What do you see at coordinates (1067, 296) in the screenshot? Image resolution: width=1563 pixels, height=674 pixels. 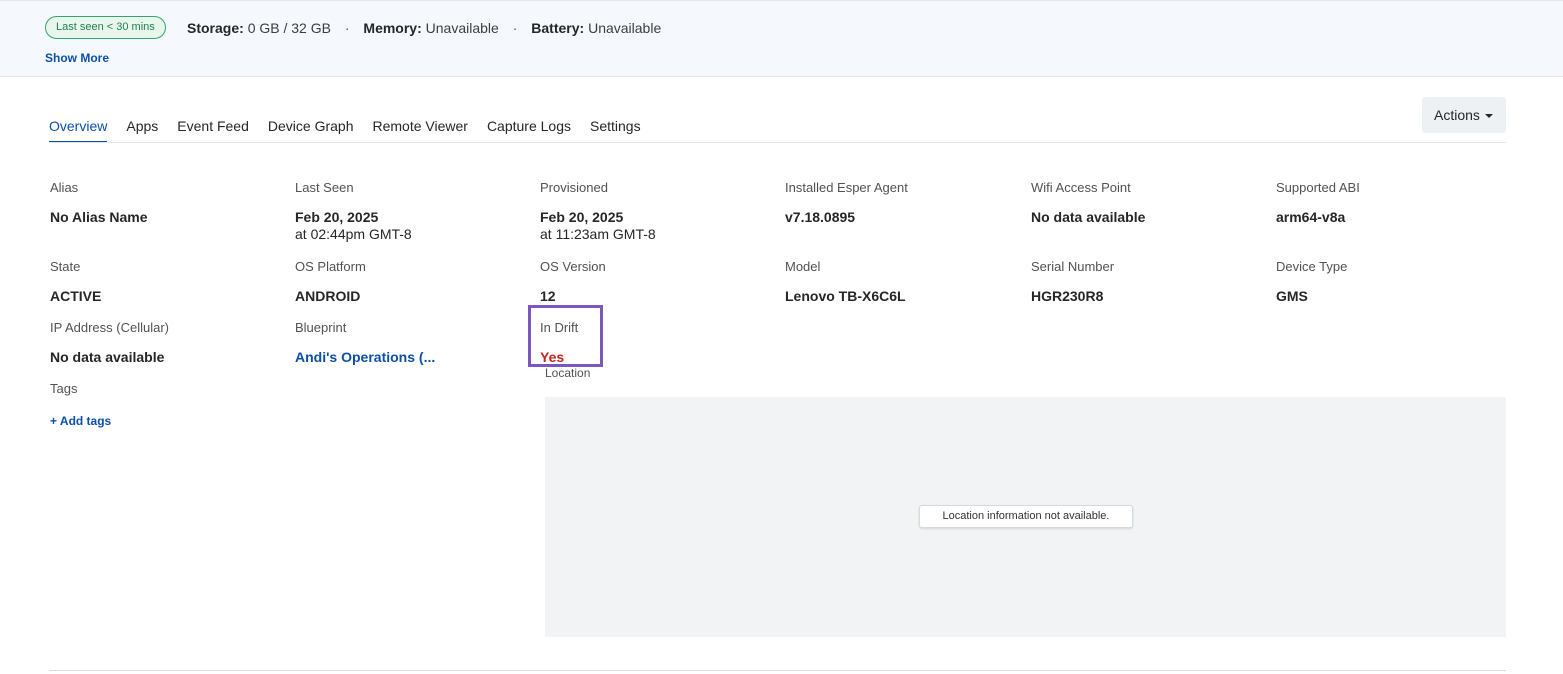 I see `serial-value: HGR230R8` at bounding box center [1067, 296].